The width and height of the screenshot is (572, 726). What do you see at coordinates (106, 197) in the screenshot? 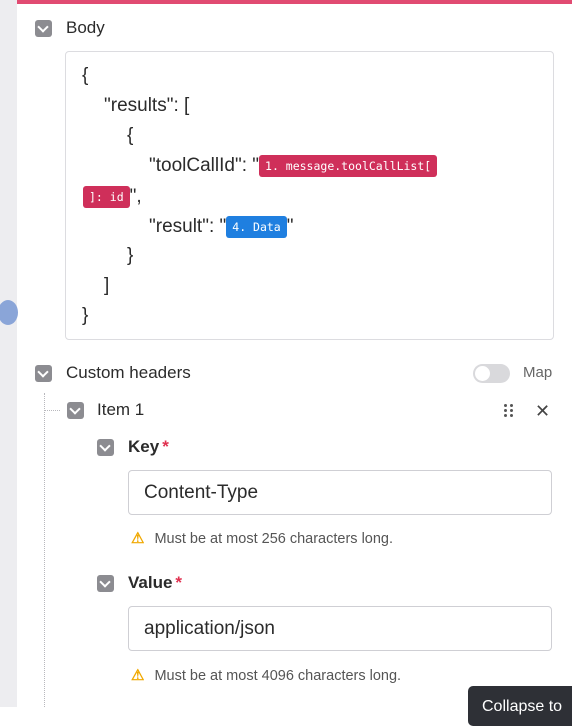
I see `toolcallid-mapping-pill-cont: ]: id` at bounding box center [106, 197].